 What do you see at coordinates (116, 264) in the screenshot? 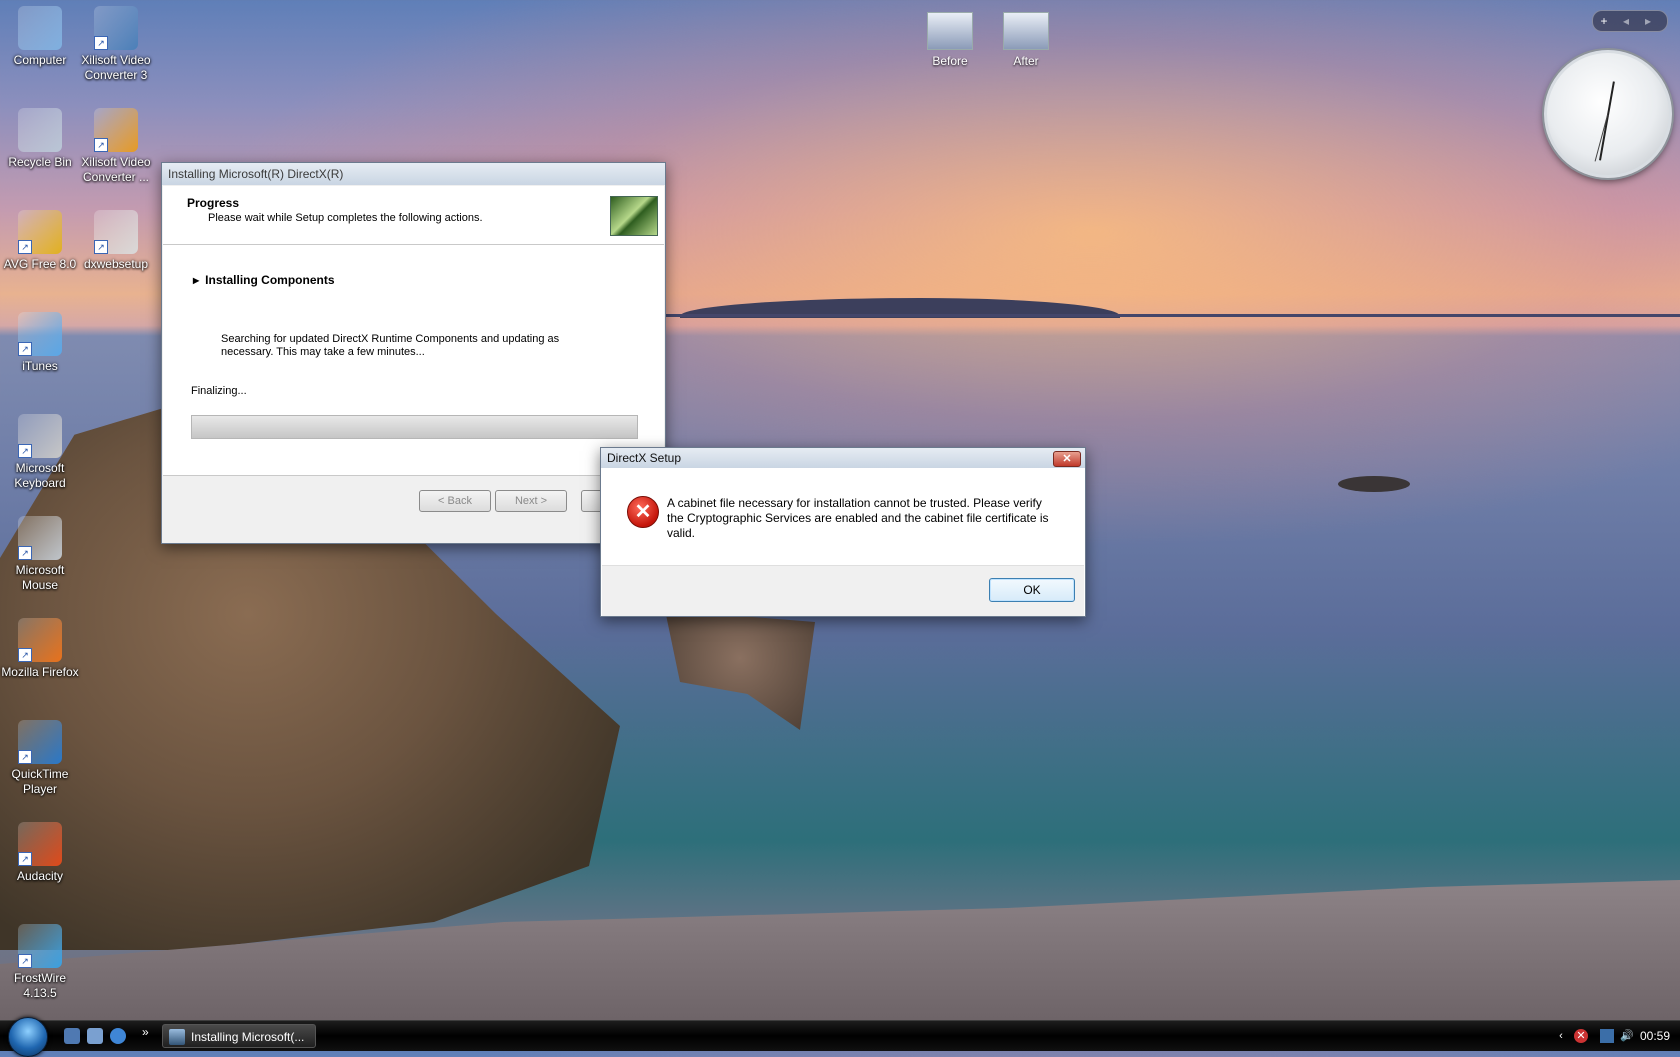
I see `desktop-icon-label: dxwebsetup` at bounding box center [116, 264].